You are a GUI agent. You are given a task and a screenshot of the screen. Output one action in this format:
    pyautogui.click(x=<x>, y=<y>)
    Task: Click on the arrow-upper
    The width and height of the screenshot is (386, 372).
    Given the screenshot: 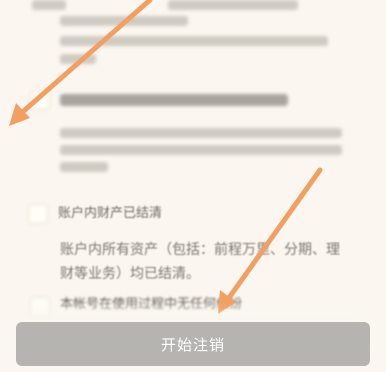 What is the action you would take?
    pyautogui.click(x=81, y=63)
    